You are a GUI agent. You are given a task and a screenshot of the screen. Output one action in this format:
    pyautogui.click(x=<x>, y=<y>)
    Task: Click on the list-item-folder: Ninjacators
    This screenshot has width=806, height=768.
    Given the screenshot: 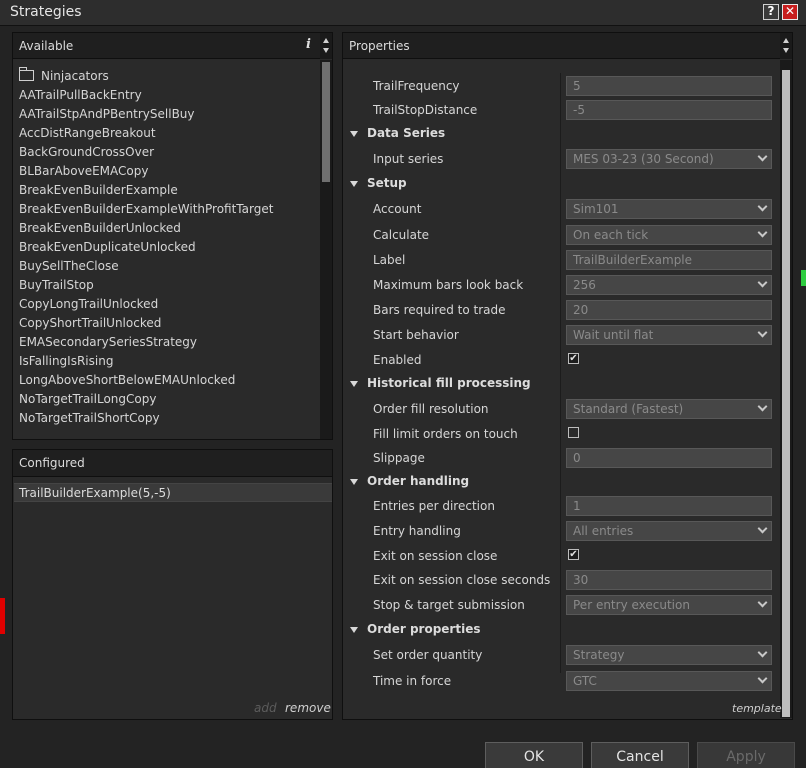 What is the action you would take?
    pyautogui.click(x=169, y=76)
    